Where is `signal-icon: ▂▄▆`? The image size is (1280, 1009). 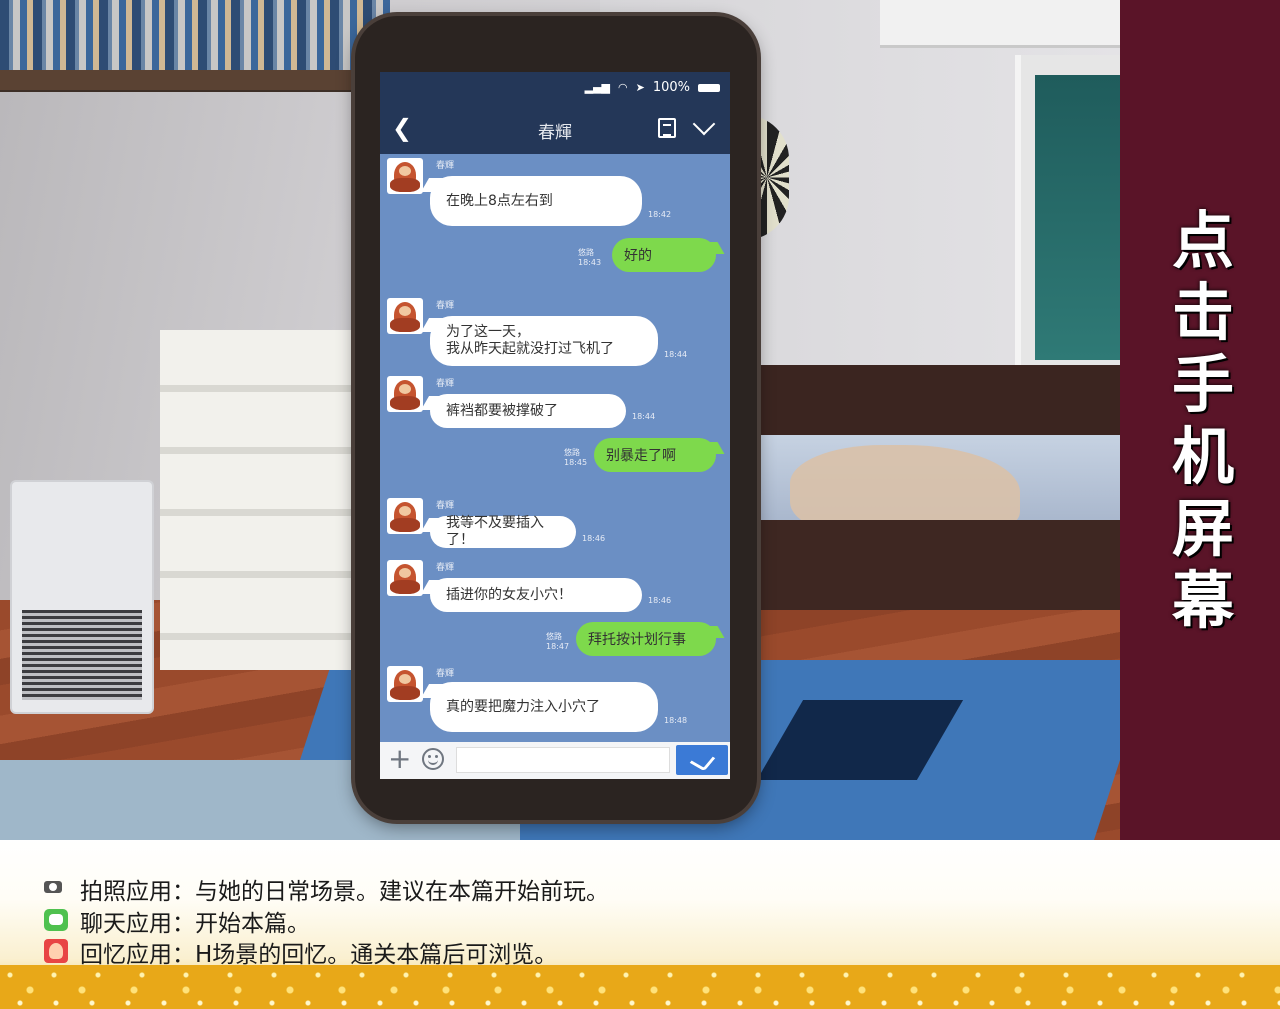 signal-icon: ▂▄▆ is located at coordinates (597, 87).